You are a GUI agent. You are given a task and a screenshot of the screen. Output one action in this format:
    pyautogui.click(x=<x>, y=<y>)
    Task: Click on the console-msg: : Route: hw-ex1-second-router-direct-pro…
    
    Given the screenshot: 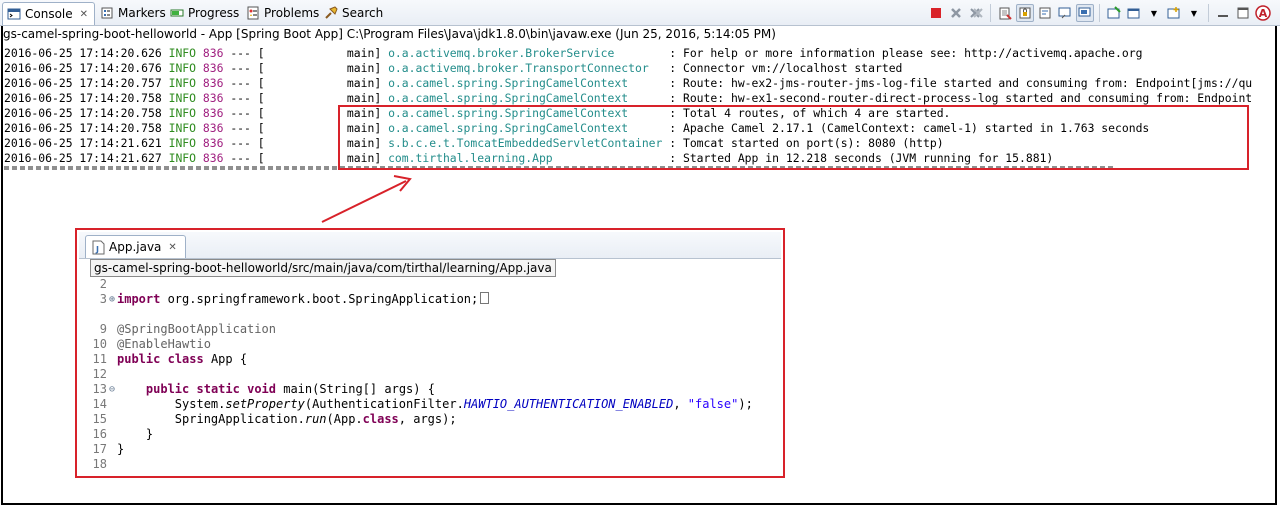 What is the action you would take?
    pyautogui.click(x=961, y=98)
    